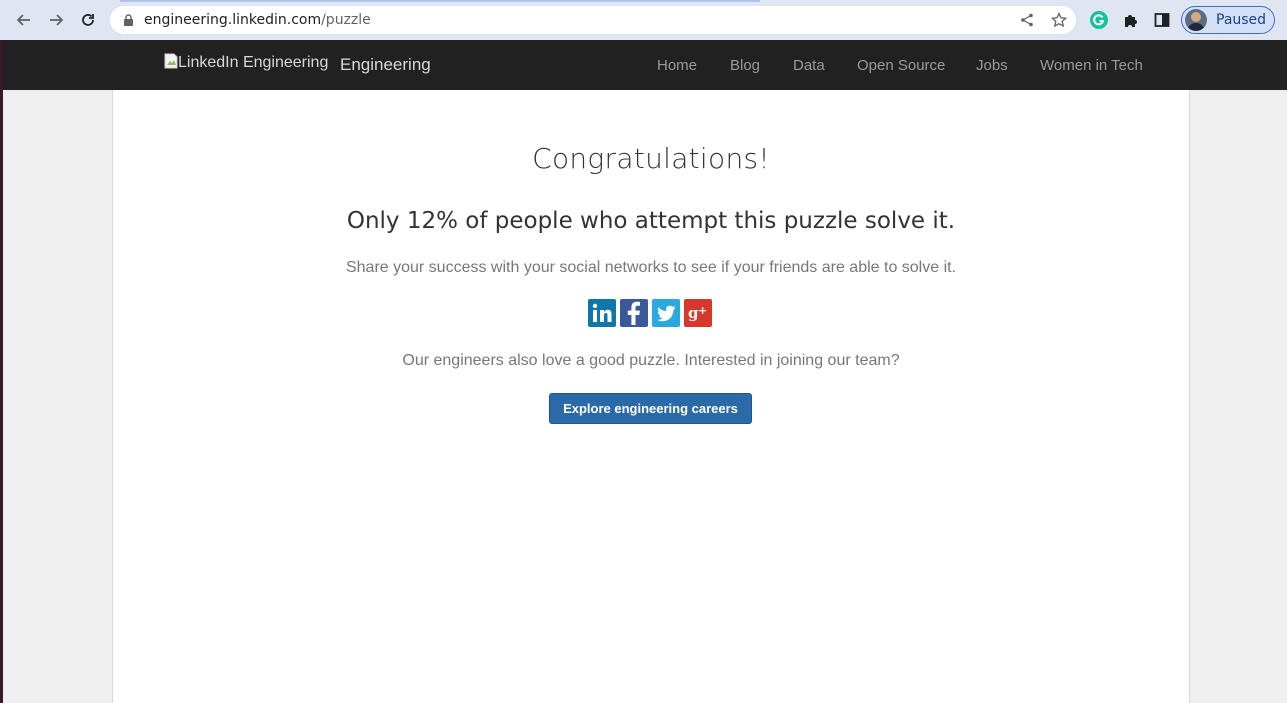  Describe the element at coordinates (440, 1) in the screenshot. I see `tab-loading-indicator` at that location.